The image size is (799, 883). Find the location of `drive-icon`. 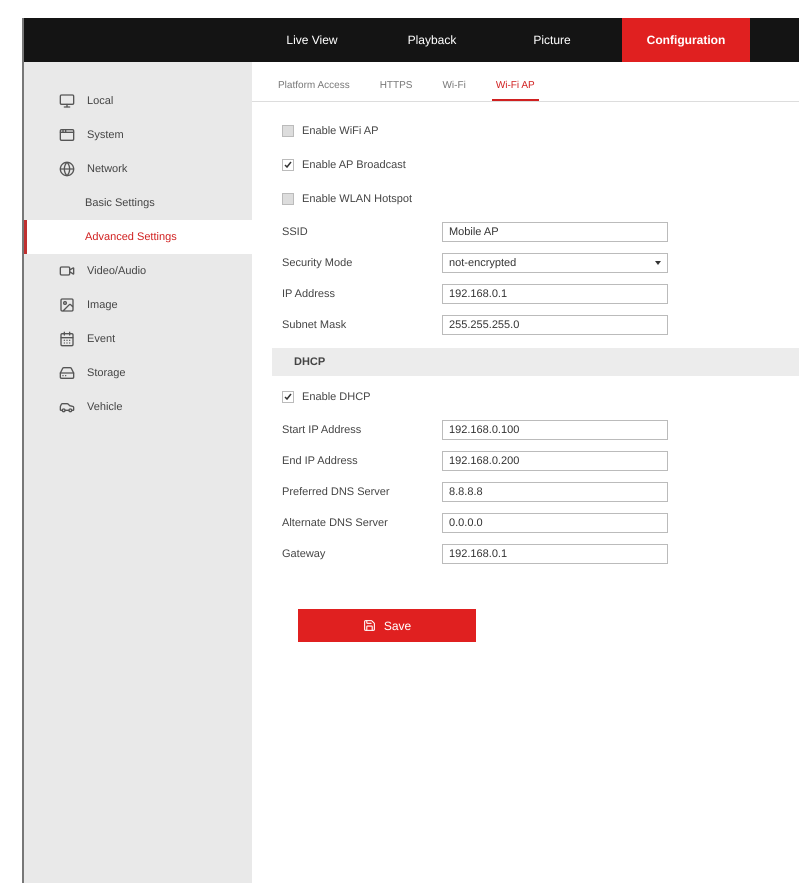

drive-icon is located at coordinates (67, 373).